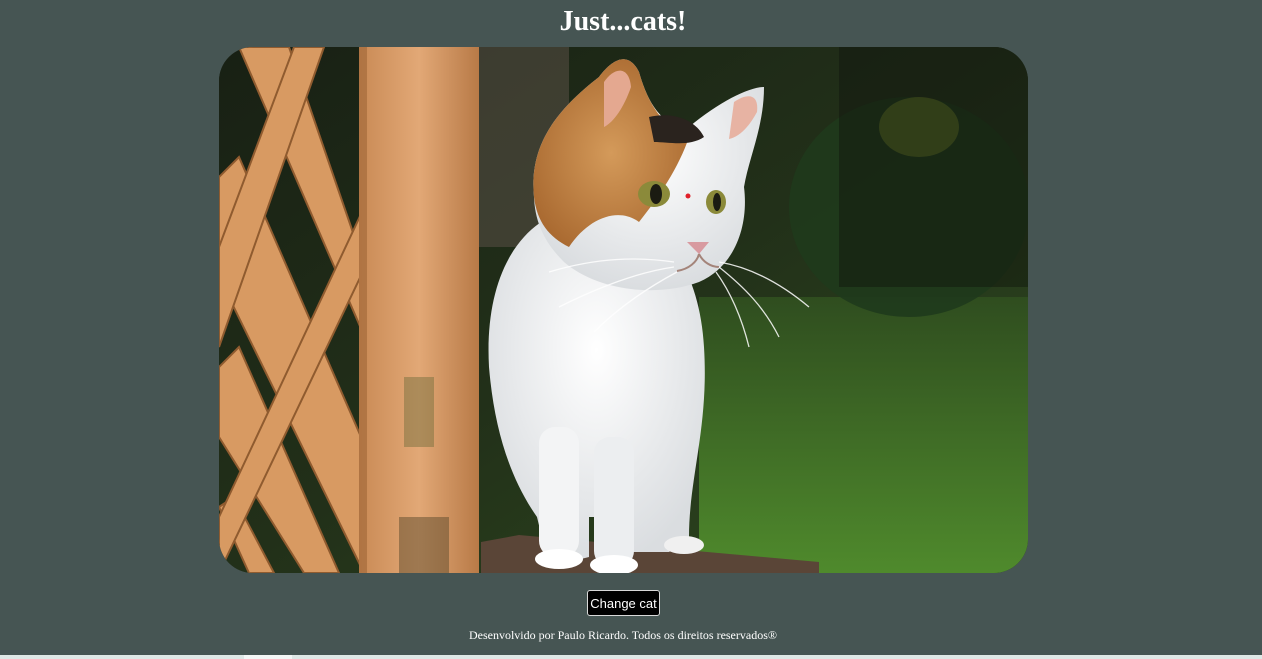 The image size is (1262, 659). What do you see at coordinates (623, 21) in the screenshot?
I see `page-title: Just...cats!` at bounding box center [623, 21].